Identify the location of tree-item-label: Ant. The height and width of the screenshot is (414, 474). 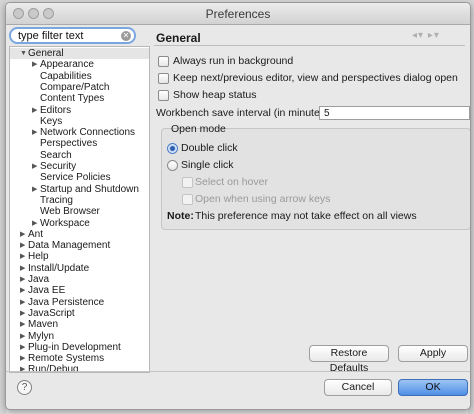
(36, 234).